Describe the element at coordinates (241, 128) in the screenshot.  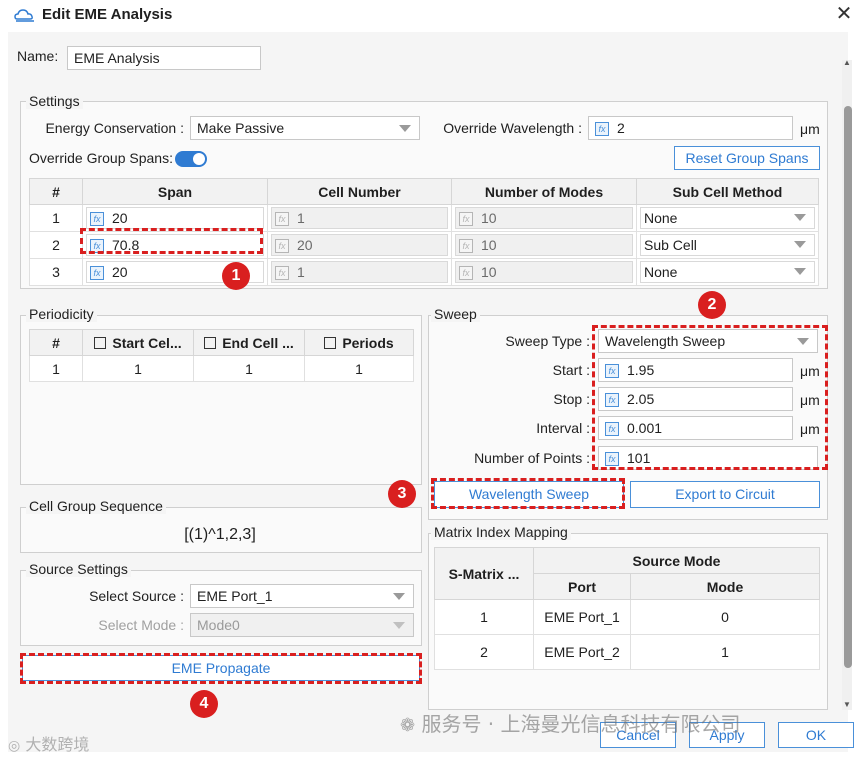
I see `energy-conservation-value: Make Passive` at that location.